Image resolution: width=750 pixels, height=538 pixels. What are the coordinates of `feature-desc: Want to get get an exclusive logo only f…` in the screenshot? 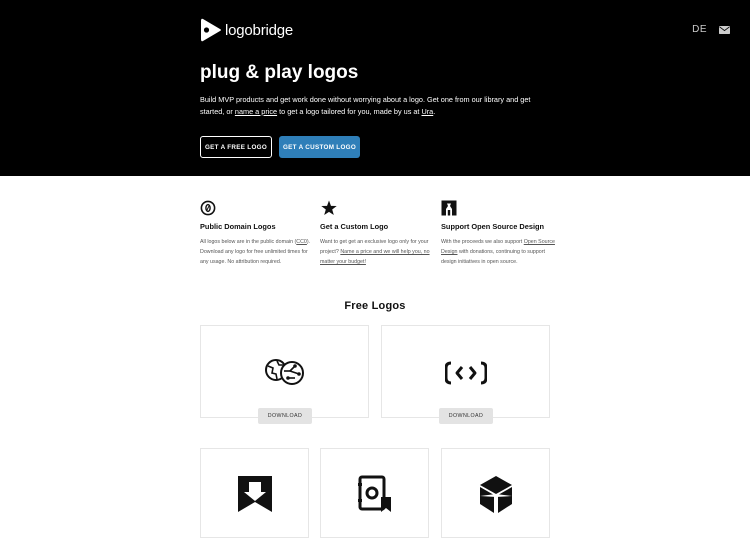 It's located at (375, 252).